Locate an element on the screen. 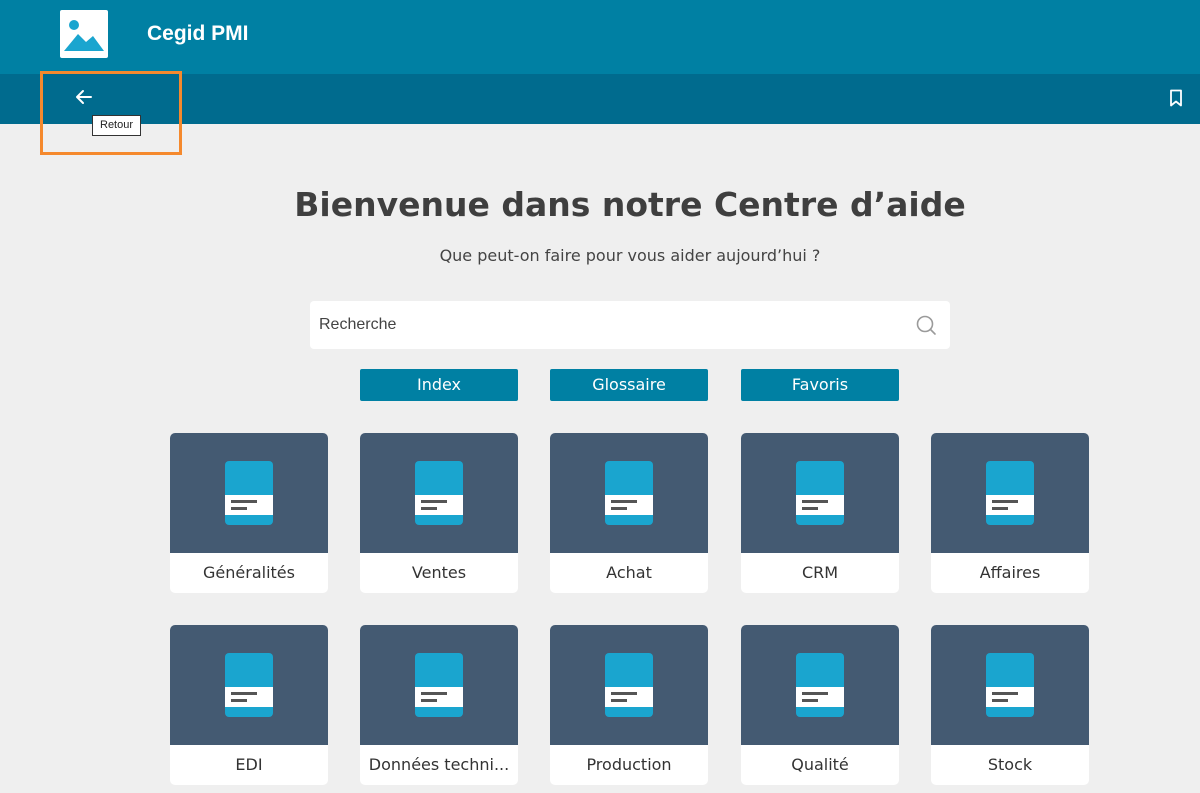 The width and height of the screenshot is (1200, 793). search-box is located at coordinates (630, 325).